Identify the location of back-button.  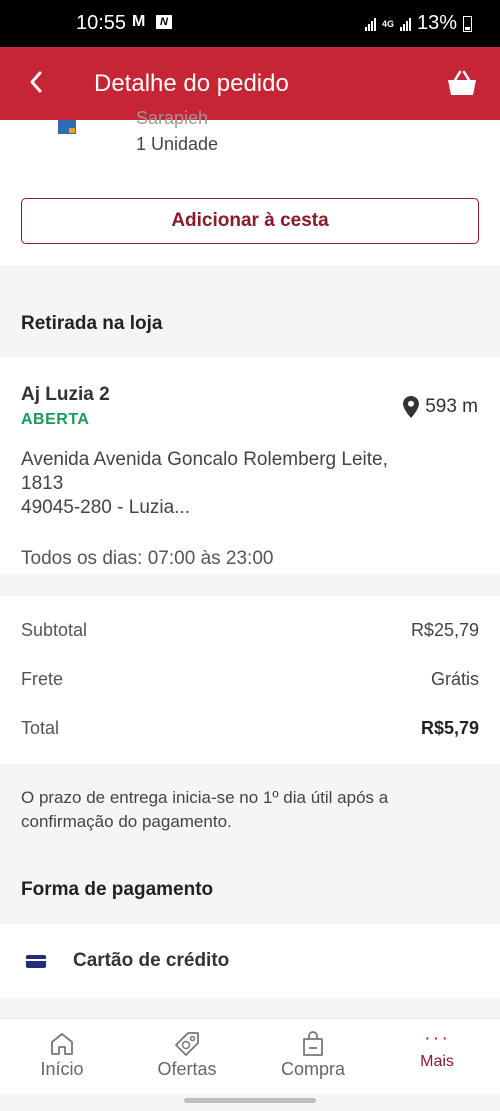
(39, 83).